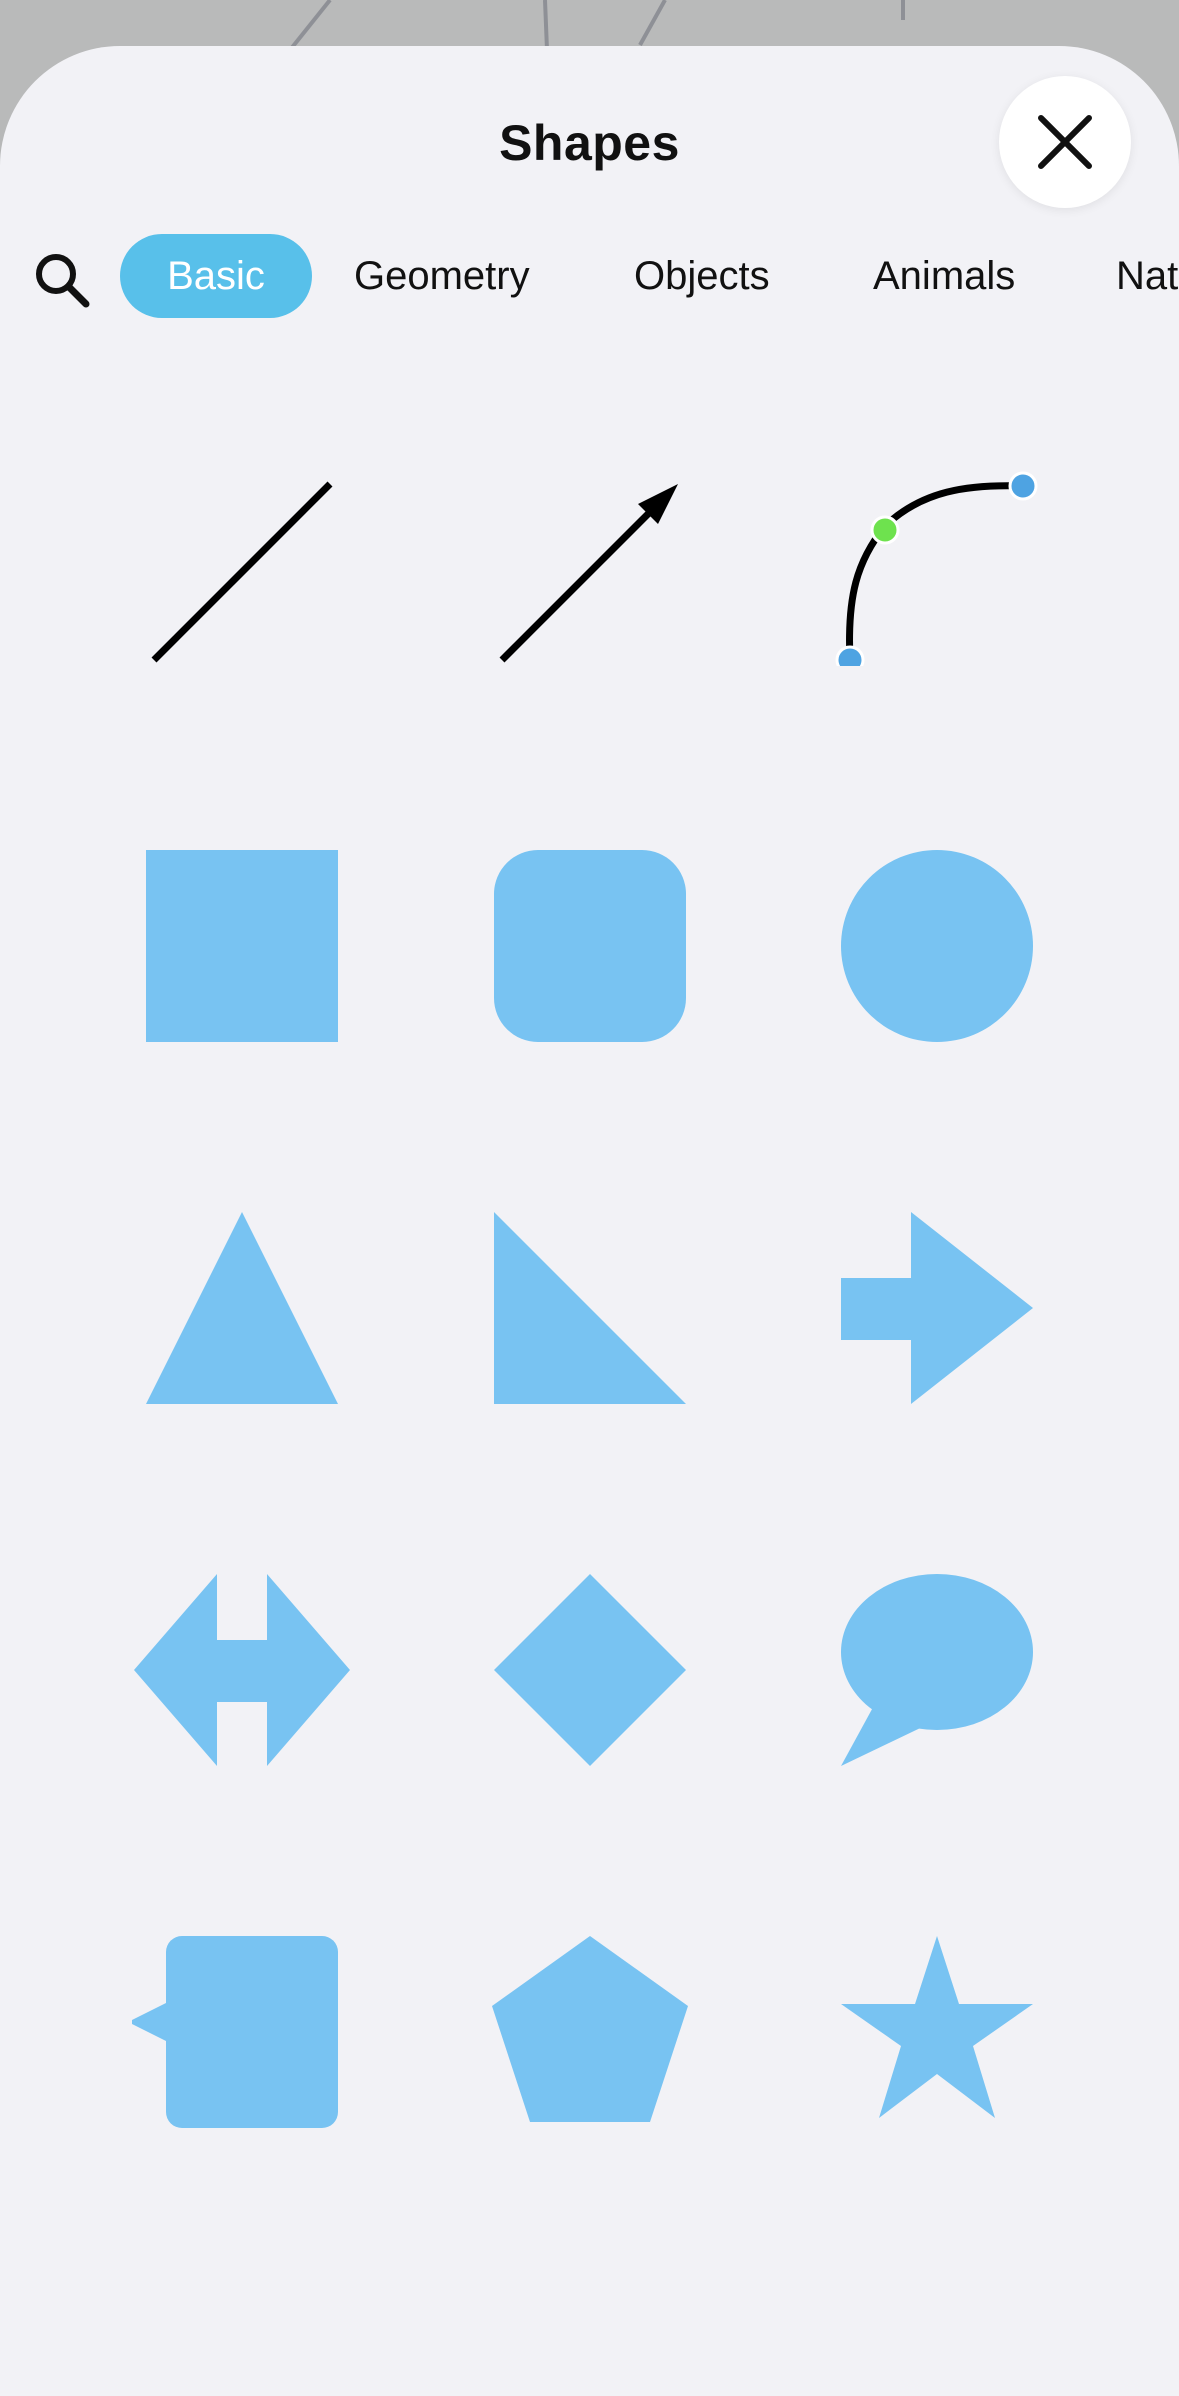  What do you see at coordinates (242, 1308) in the screenshot?
I see `shape-triangle` at bounding box center [242, 1308].